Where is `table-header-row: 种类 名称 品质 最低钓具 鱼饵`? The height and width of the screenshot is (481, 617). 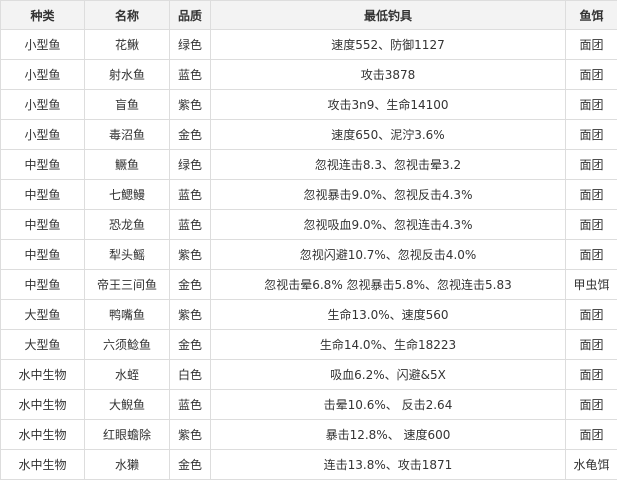
table-header-row: 种类 名称 品质 最低钓具 鱼饵 is located at coordinates (308, 15).